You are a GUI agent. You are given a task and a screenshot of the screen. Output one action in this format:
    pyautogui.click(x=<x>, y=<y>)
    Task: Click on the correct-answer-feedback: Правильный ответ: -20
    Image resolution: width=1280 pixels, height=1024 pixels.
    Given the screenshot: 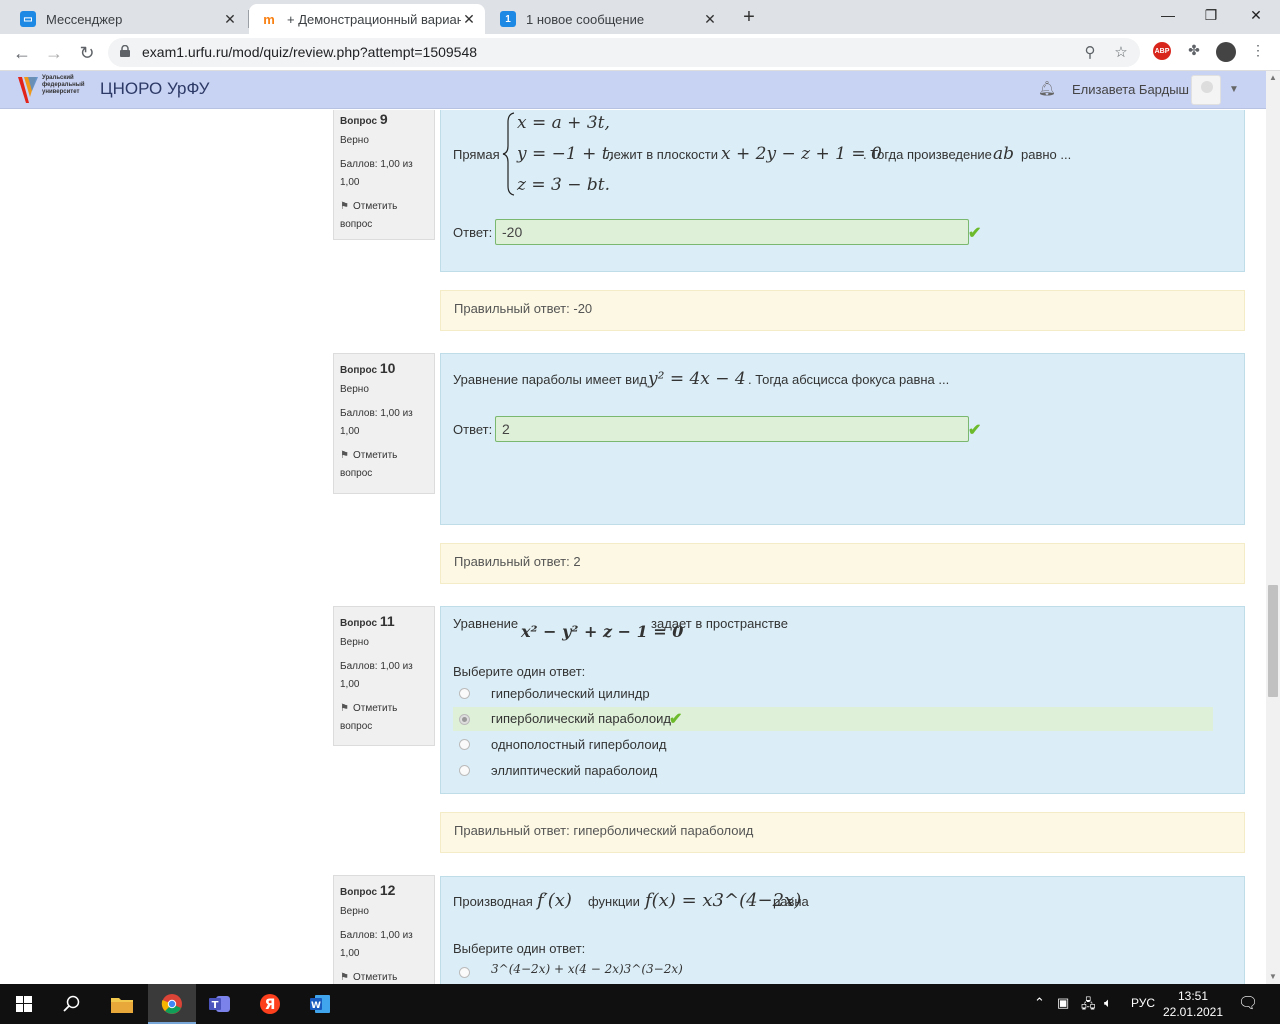 What is the action you would take?
    pyautogui.click(x=842, y=310)
    